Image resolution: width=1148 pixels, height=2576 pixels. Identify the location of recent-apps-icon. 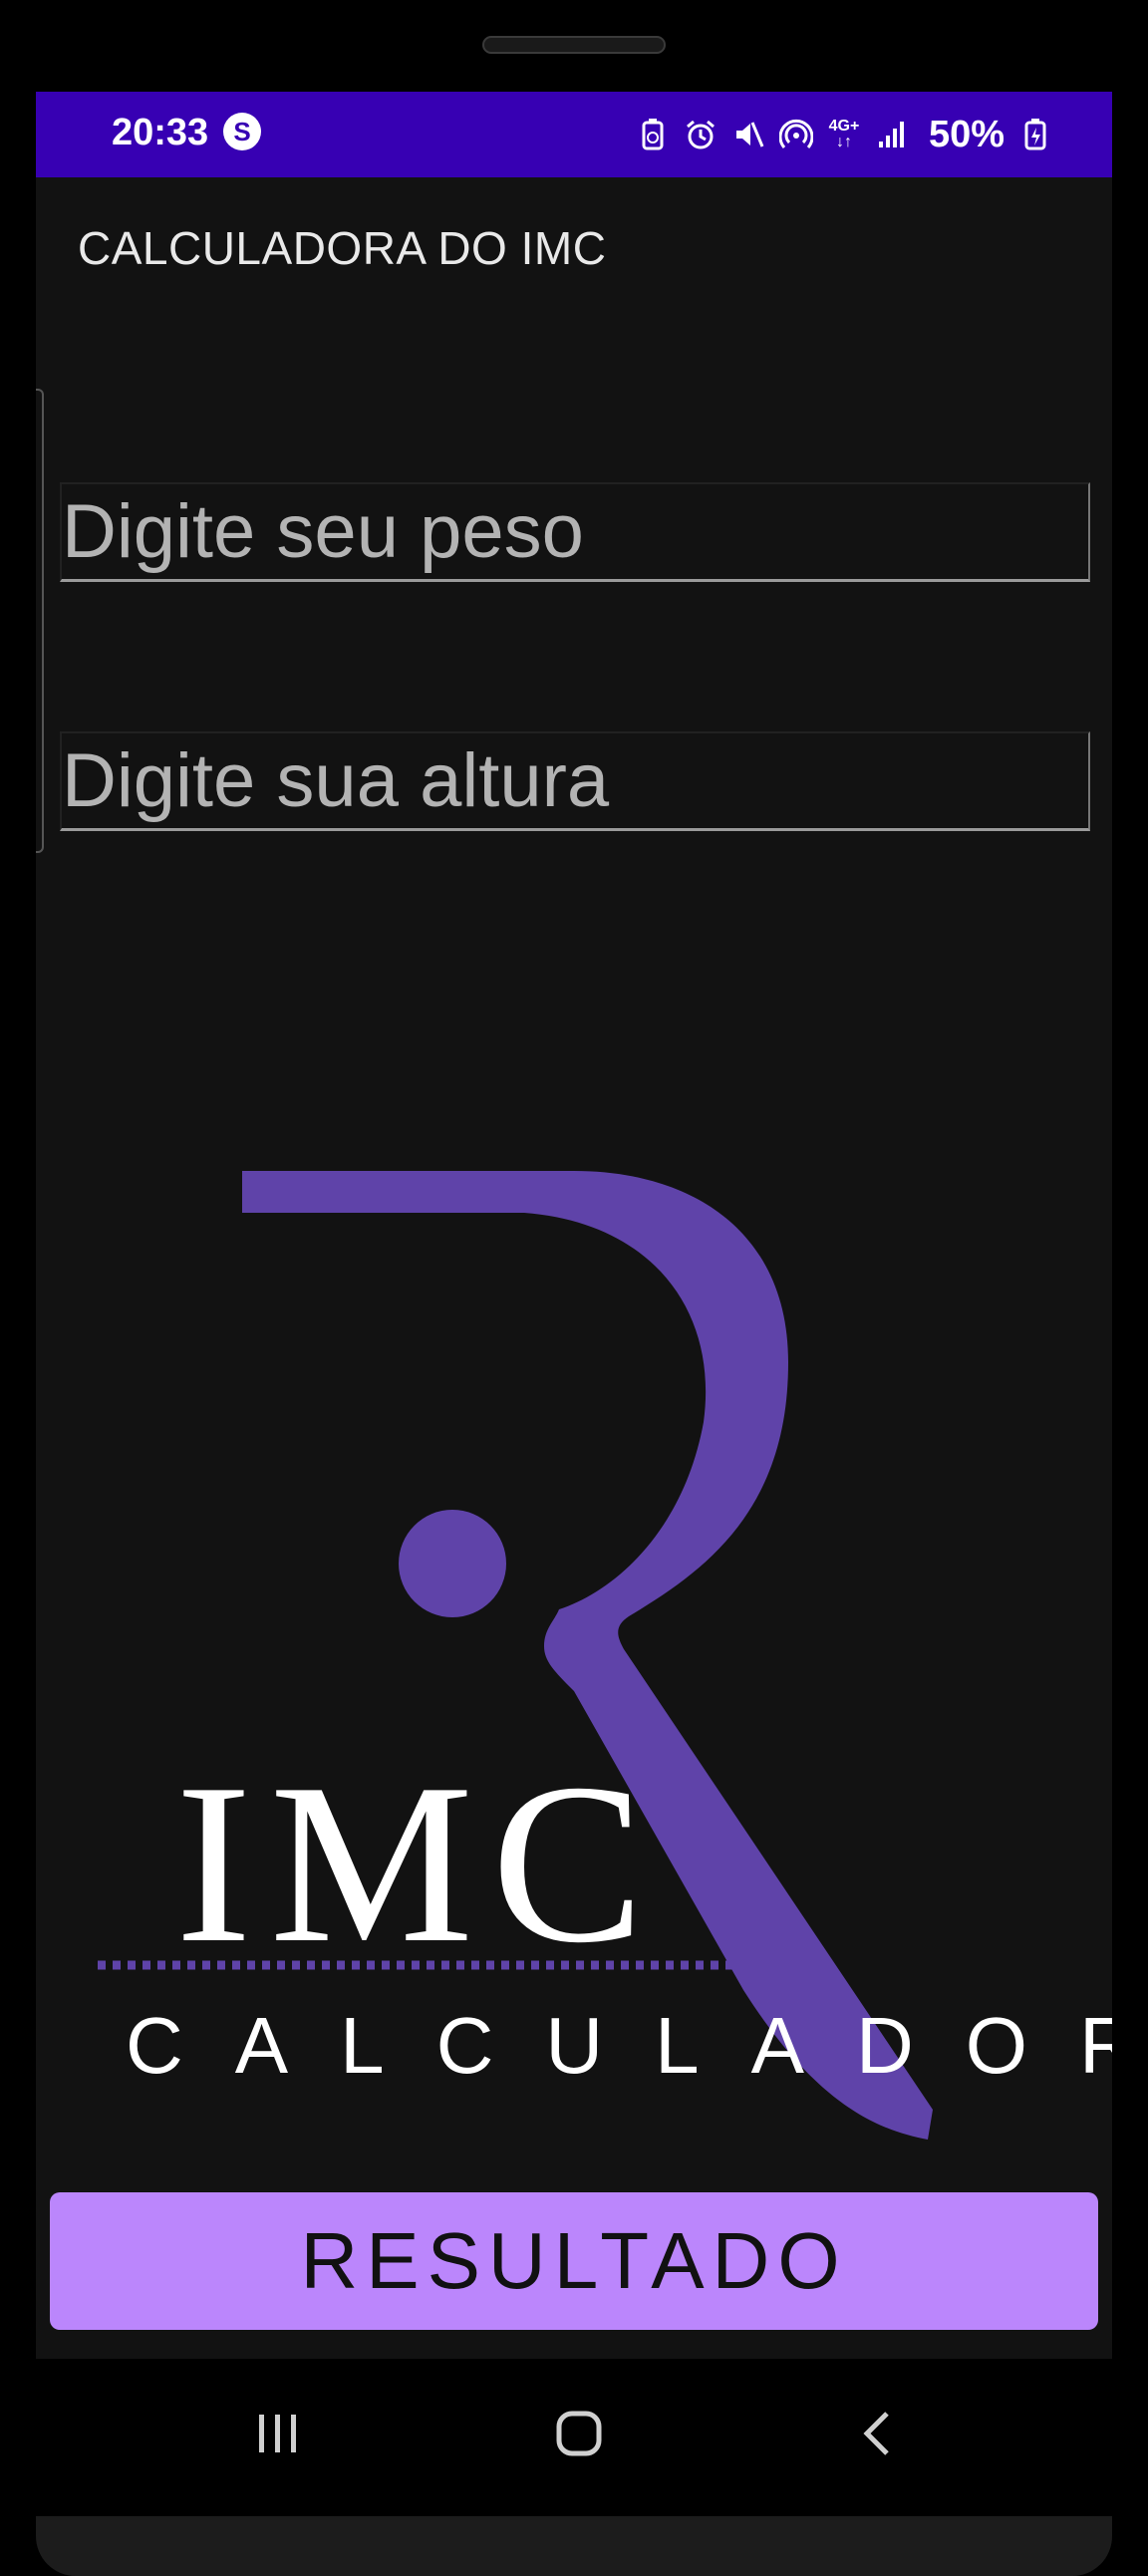
(278, 2433).